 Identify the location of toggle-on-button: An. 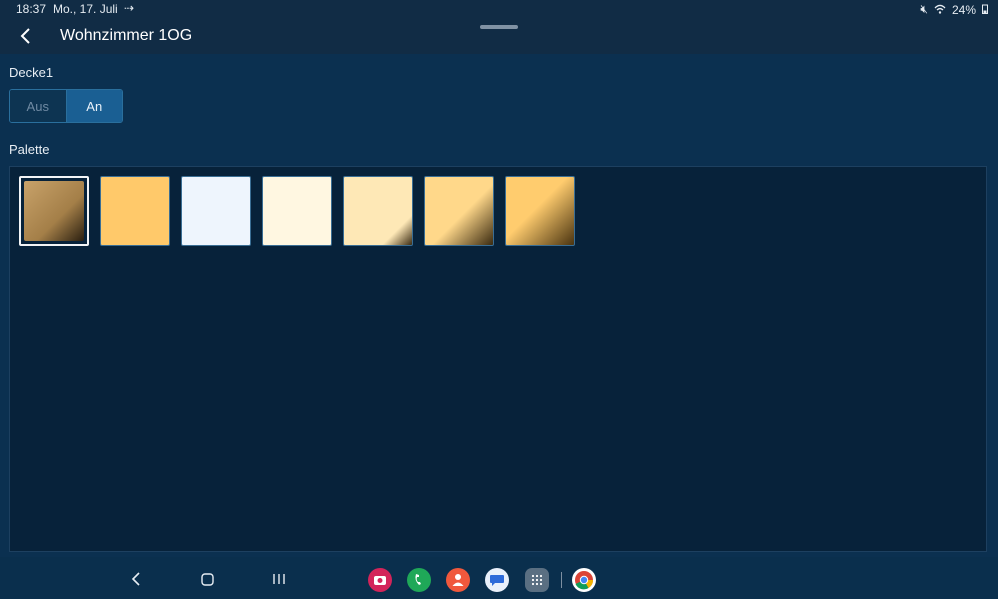
(94, 106).